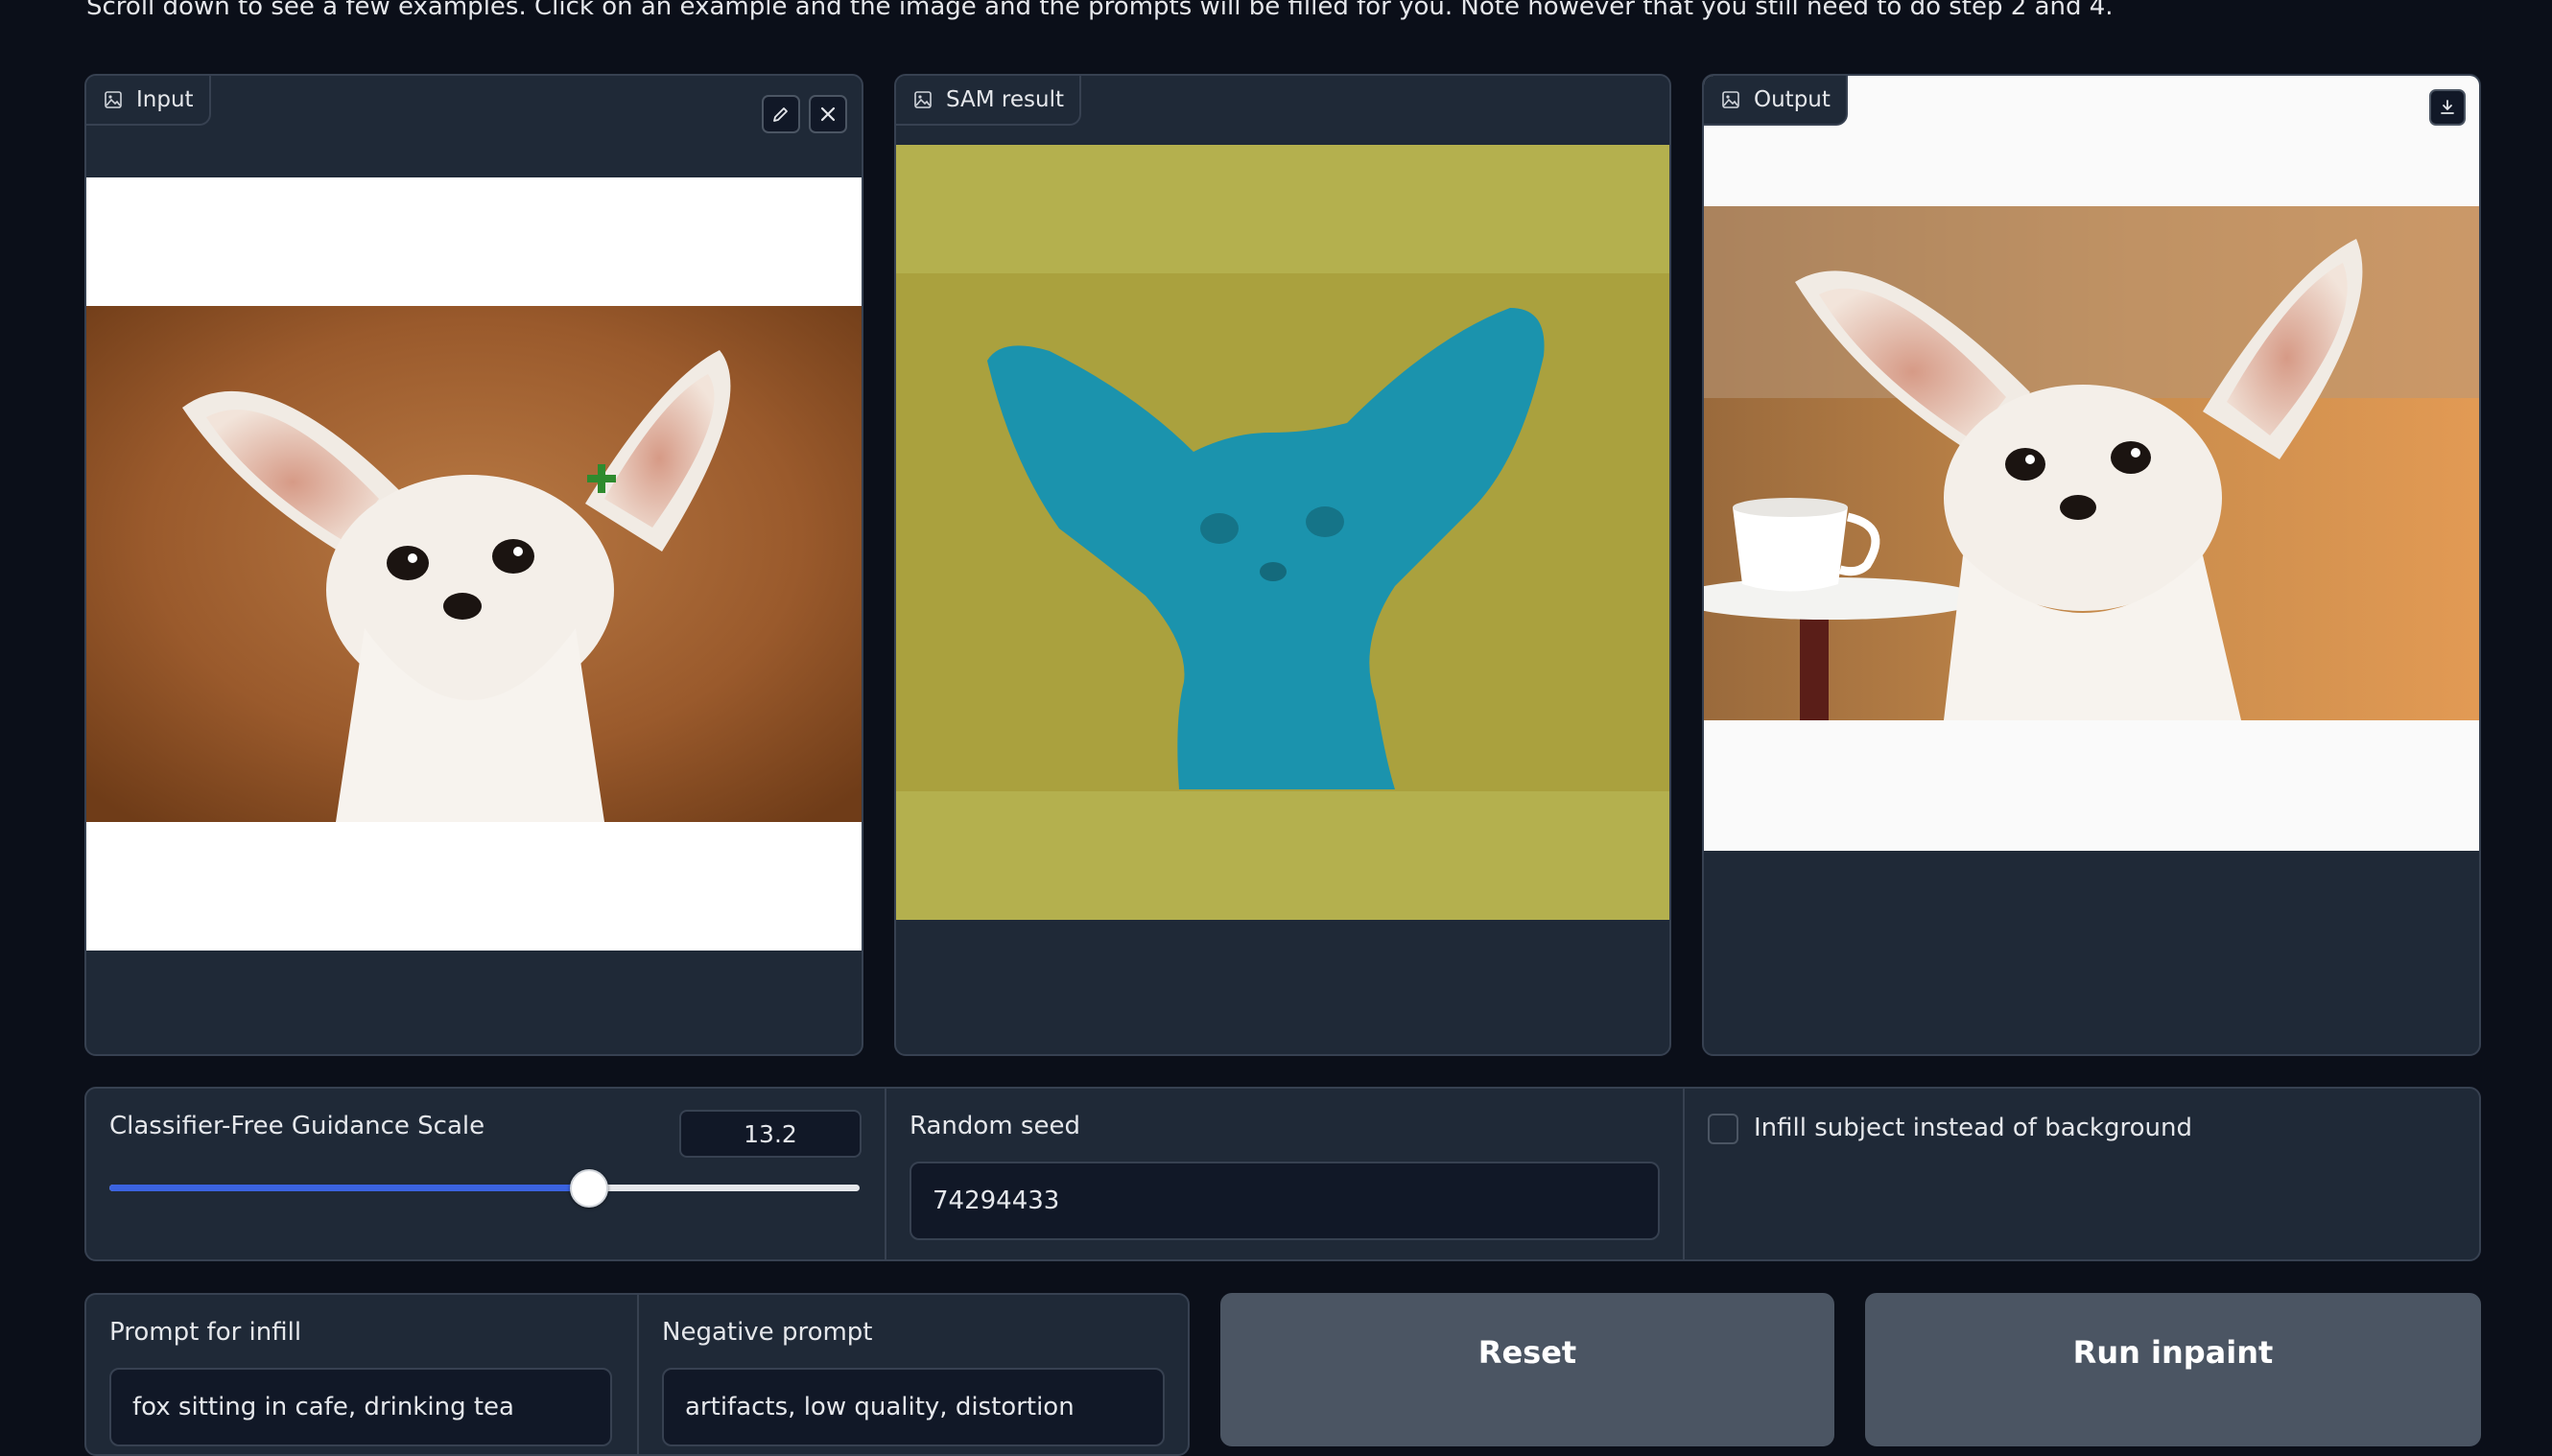 The width and height of the screenshot is (2552, 1456). What do you see at coordinates (1792, 100) in the screenshot?
I see `output-label-text: Output` at bounding box center [1792, 100].